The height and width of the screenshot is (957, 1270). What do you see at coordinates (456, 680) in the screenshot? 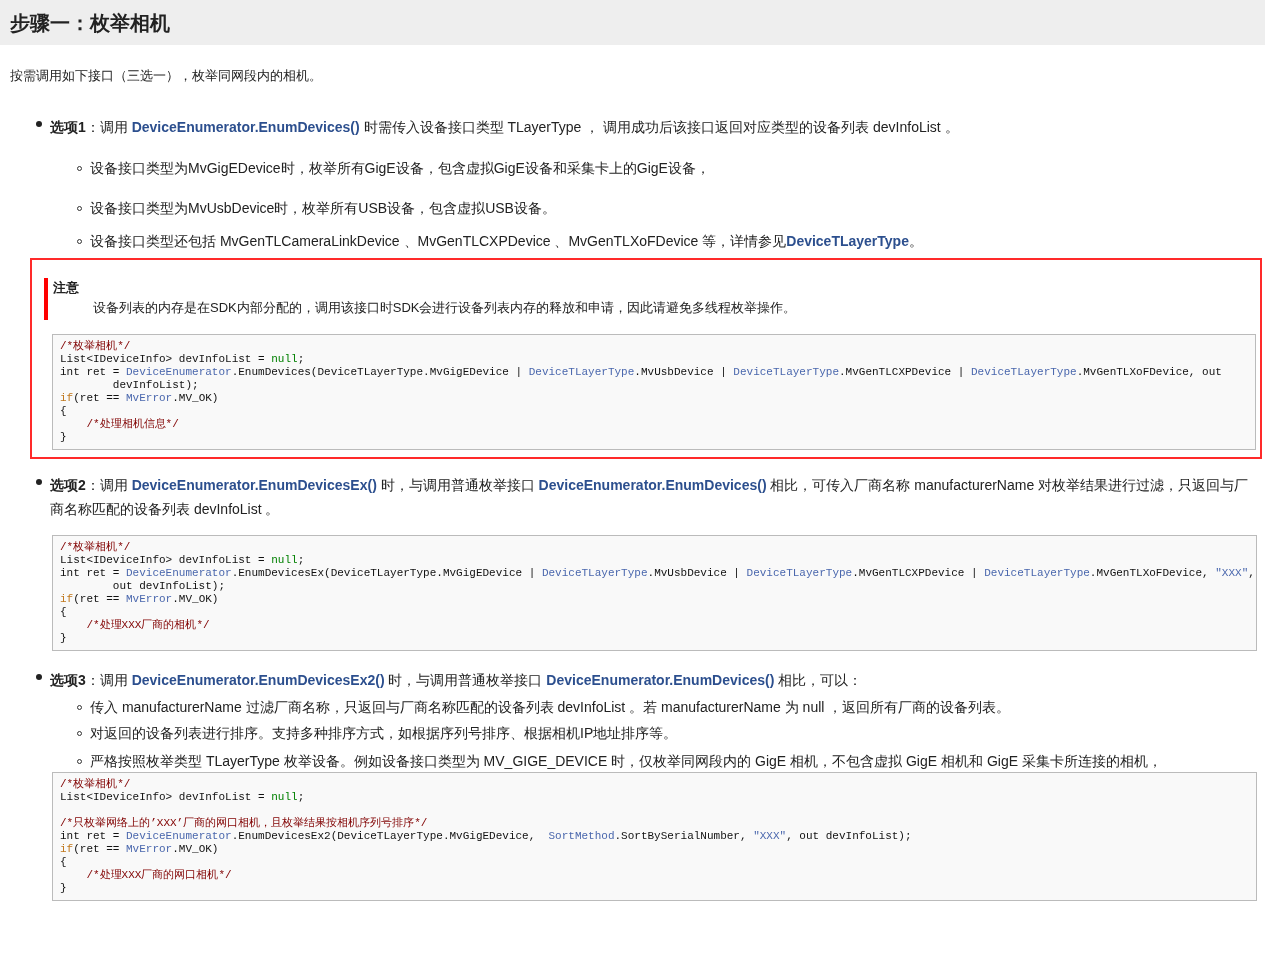
I see `bullet-text: 选项3：调用 DeviceEnumerator.EnumDevicesEx2() 时，与调用普通枚举接口 DeviceEnumerator.EnumDevices() 相比，可以：` at bounding box center [456, 680].